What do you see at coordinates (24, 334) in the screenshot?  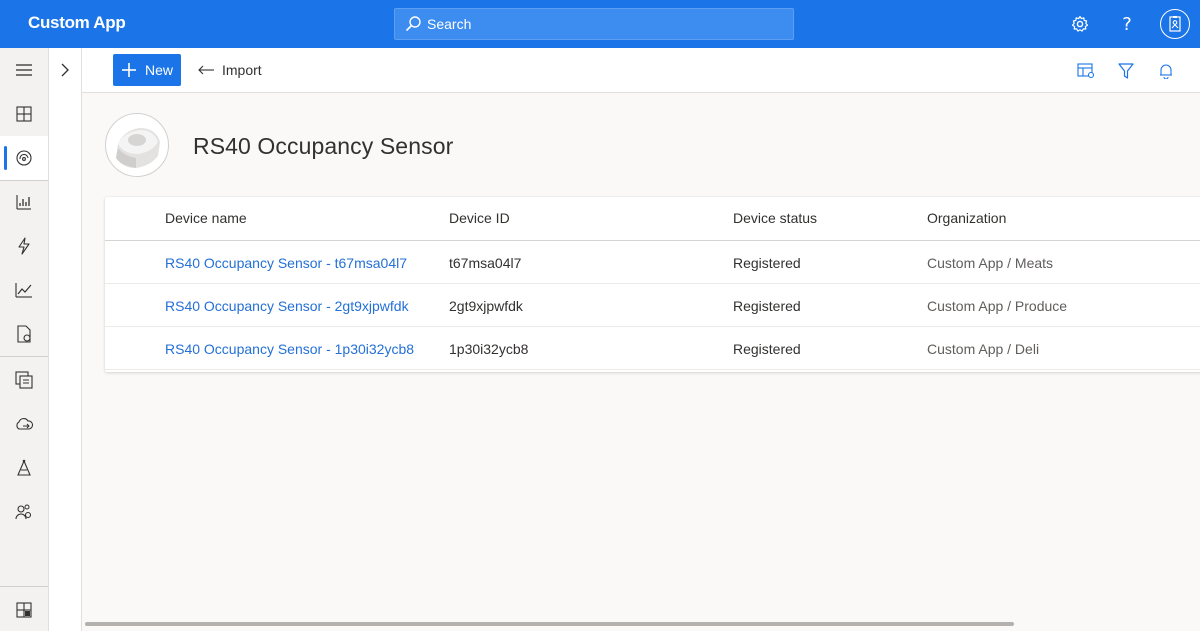 I see `jobs-icon` at bounding box center [24, 334].